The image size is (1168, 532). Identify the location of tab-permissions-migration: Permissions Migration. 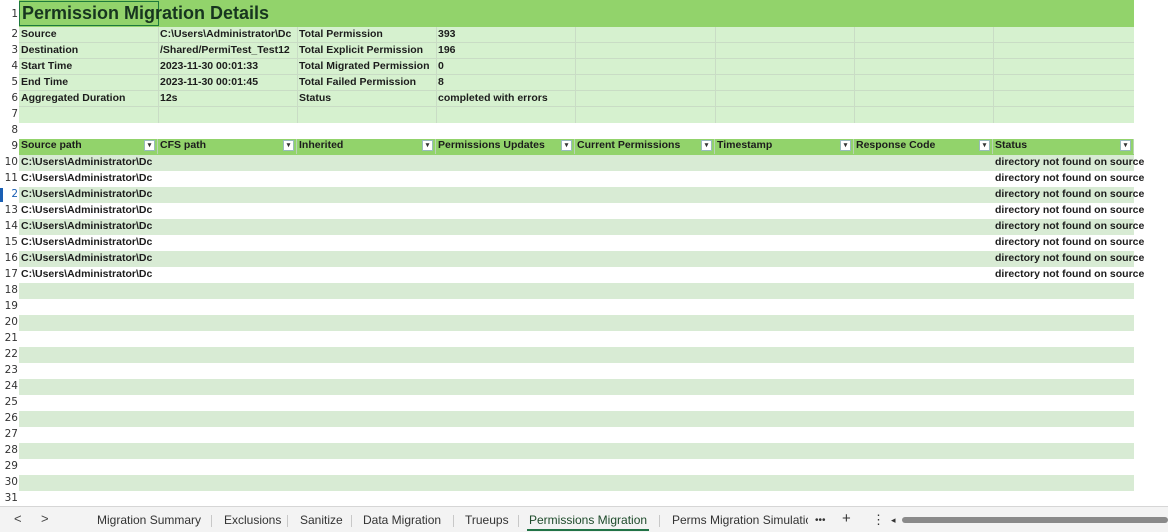
(588, 520).